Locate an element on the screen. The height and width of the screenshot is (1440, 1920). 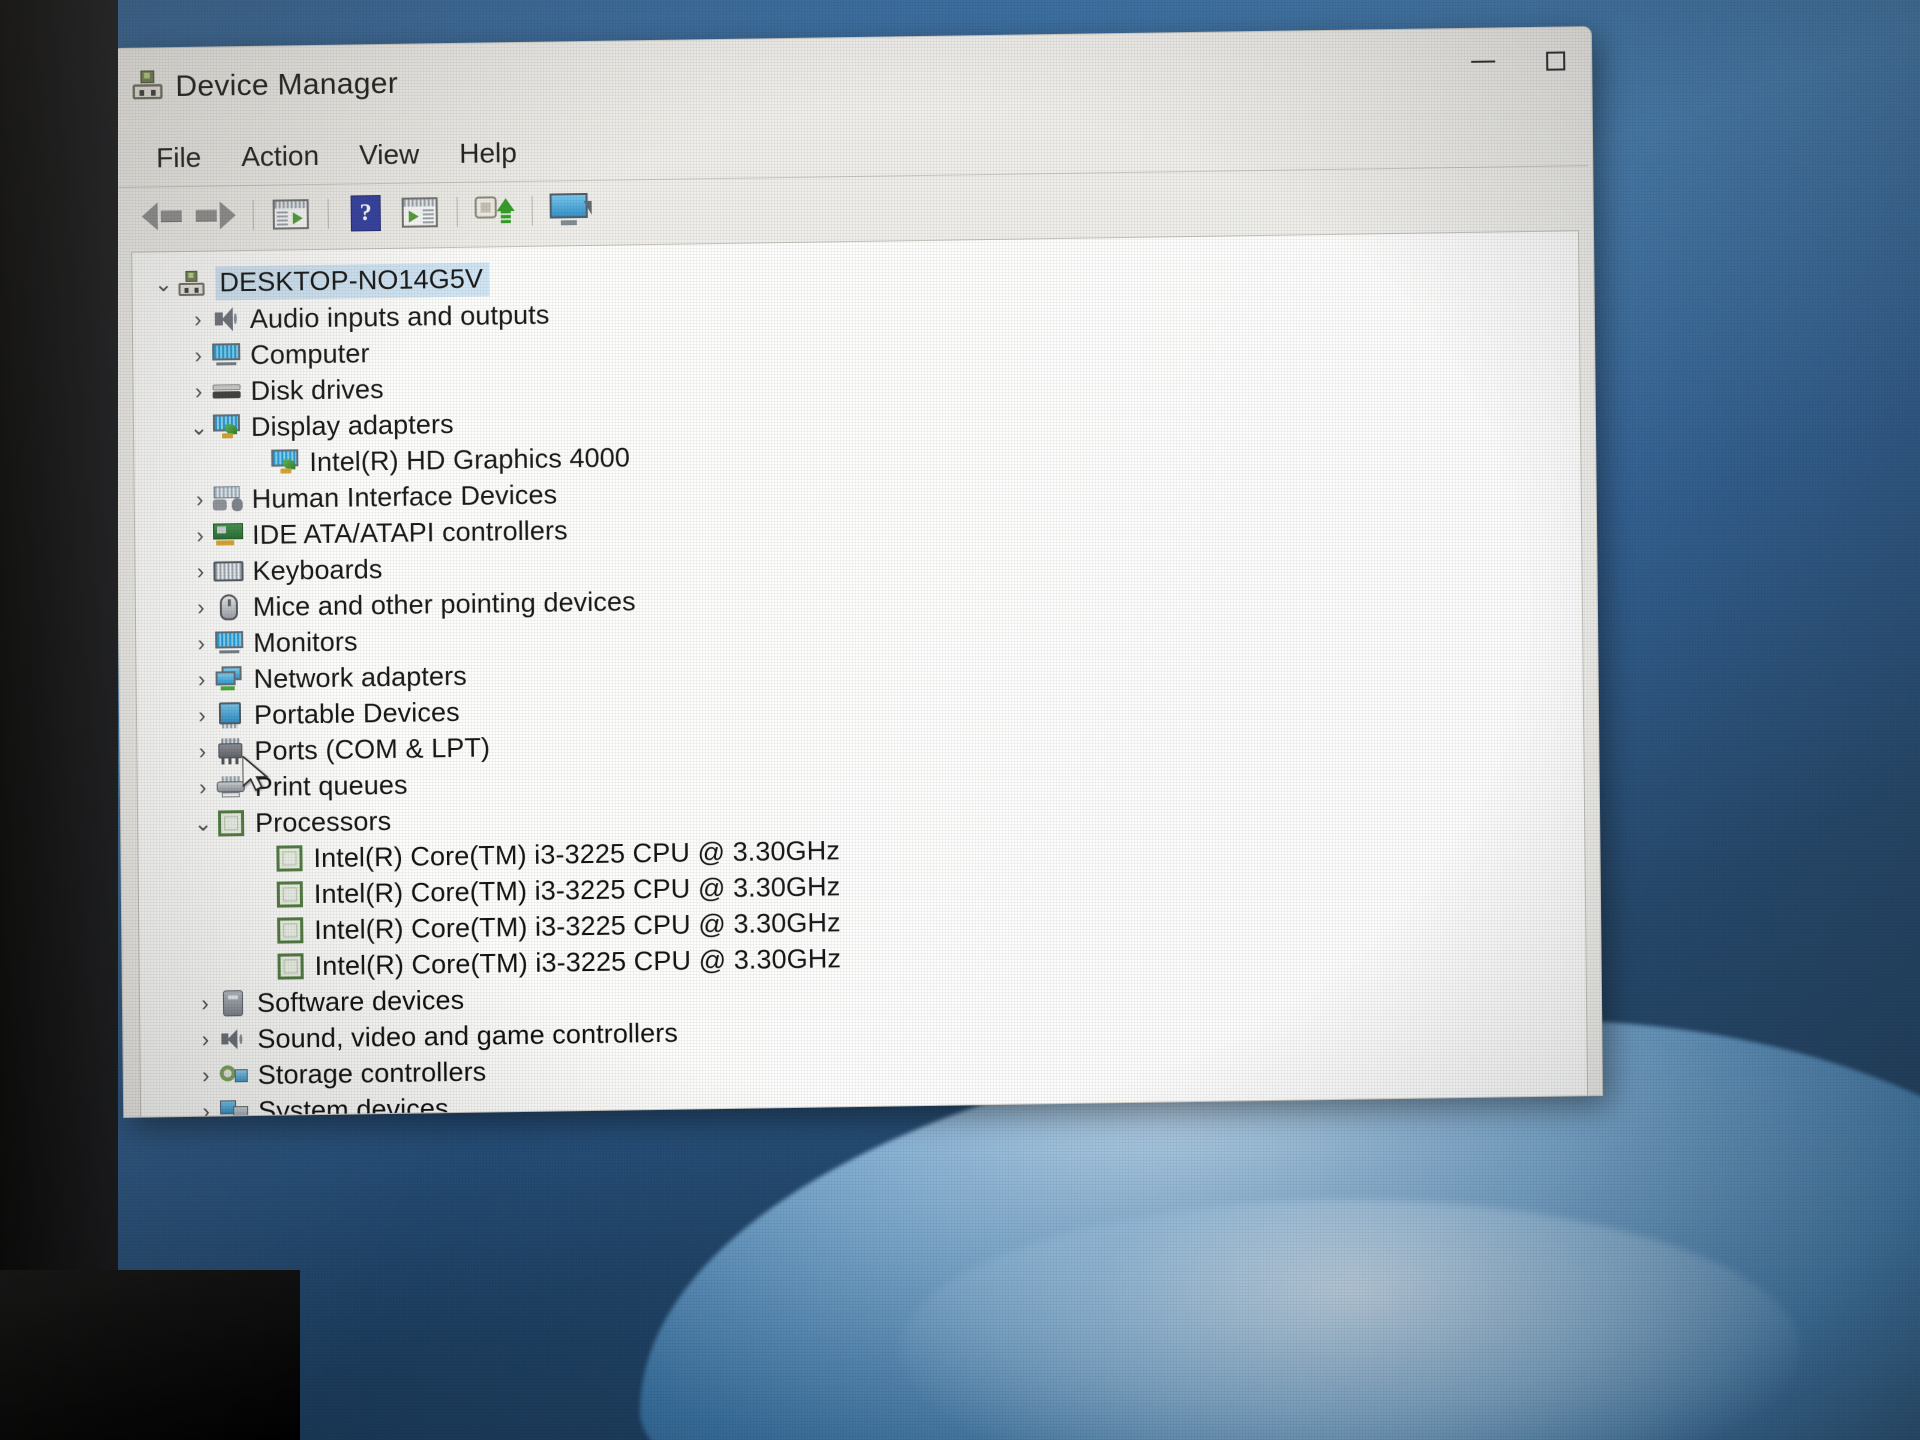
disk-drive-icon is located at coordinates (226, 391).